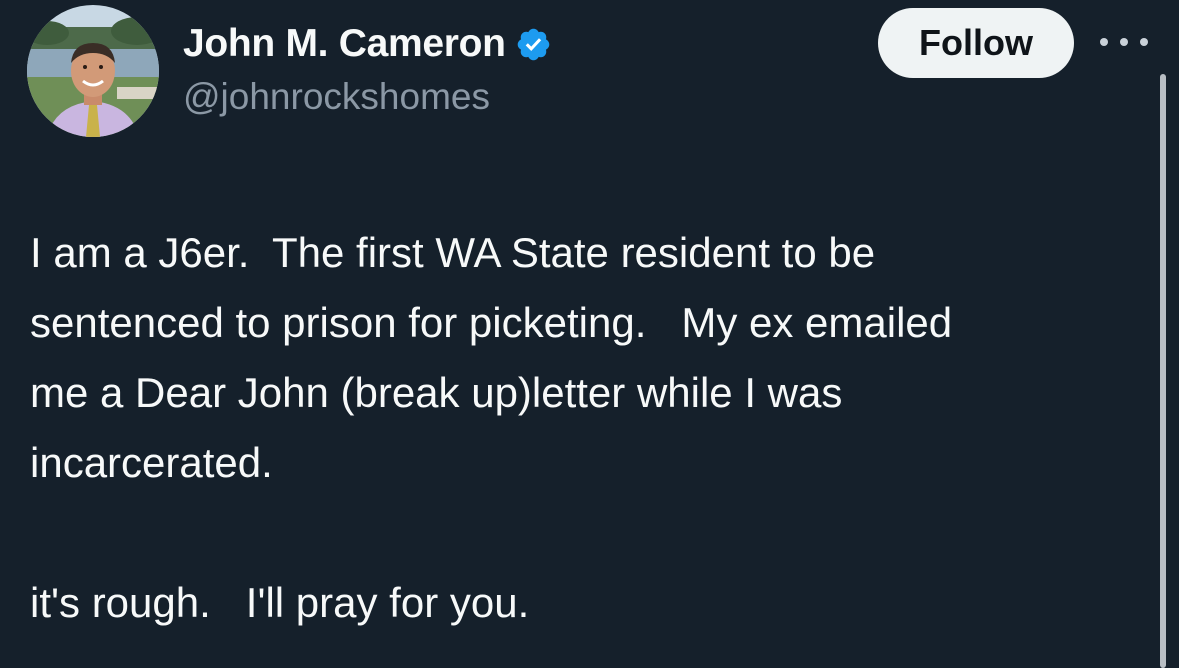  I want to click on scrollbar, so click(1163, 371).